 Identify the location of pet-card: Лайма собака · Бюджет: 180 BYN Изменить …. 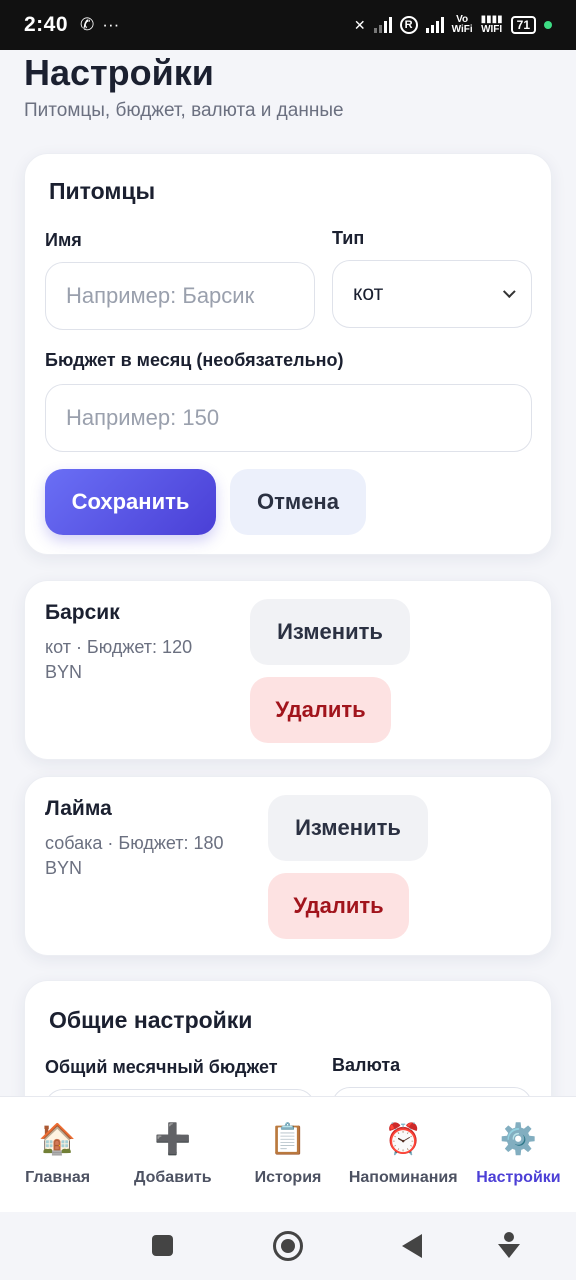
(288, 866).